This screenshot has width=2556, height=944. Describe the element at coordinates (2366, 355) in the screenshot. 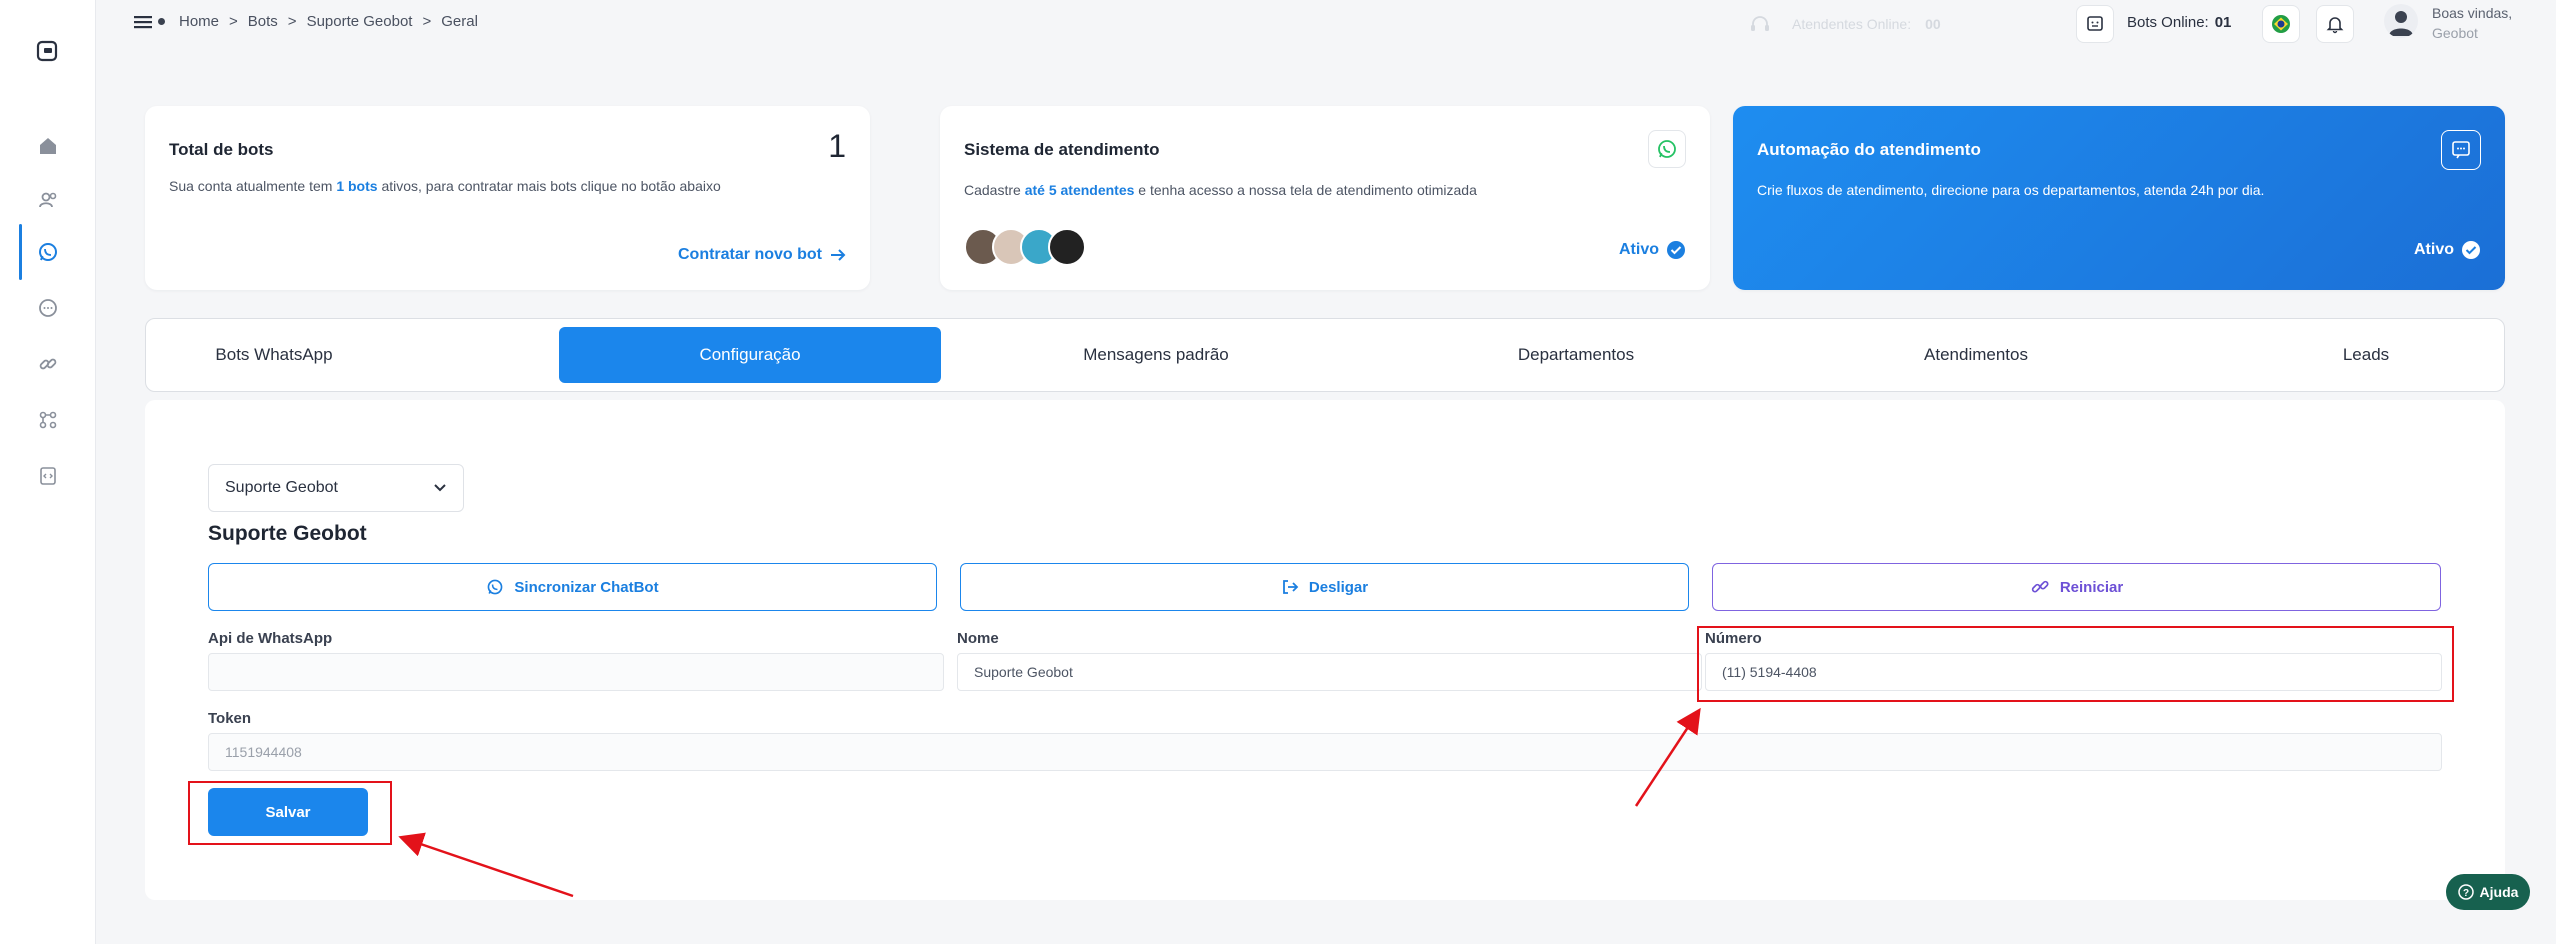

I see `tab-leads: Leads` at that location.